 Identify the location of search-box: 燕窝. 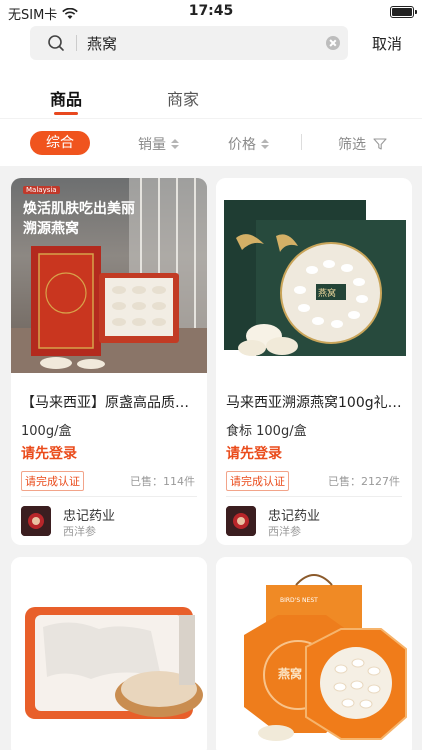
(189, 43).